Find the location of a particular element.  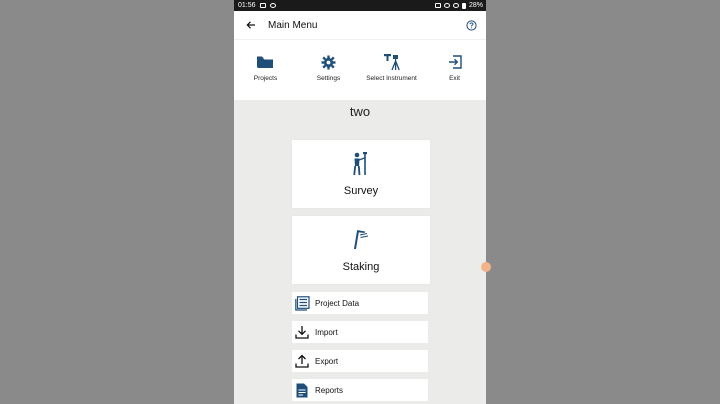

report-document-icon is located at coordinates (302, 390).